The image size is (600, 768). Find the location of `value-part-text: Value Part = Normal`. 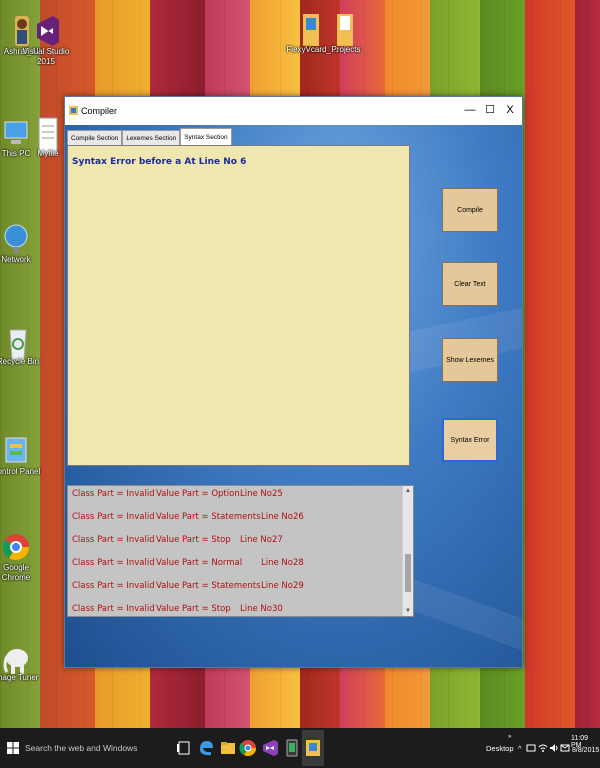

value-part-text: Value Part = Normal is located at coordinates (199, 563).